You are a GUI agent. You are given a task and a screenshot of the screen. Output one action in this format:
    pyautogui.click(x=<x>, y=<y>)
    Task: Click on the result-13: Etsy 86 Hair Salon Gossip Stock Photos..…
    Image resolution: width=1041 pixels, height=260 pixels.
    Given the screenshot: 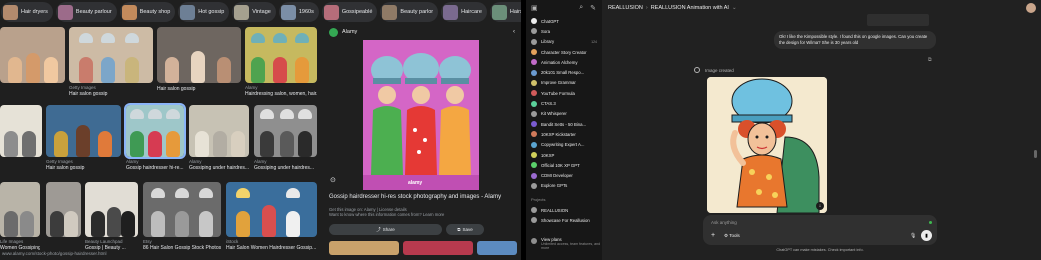 What is the action you would take?
    pyautogui.click(x=182, y=216)
    